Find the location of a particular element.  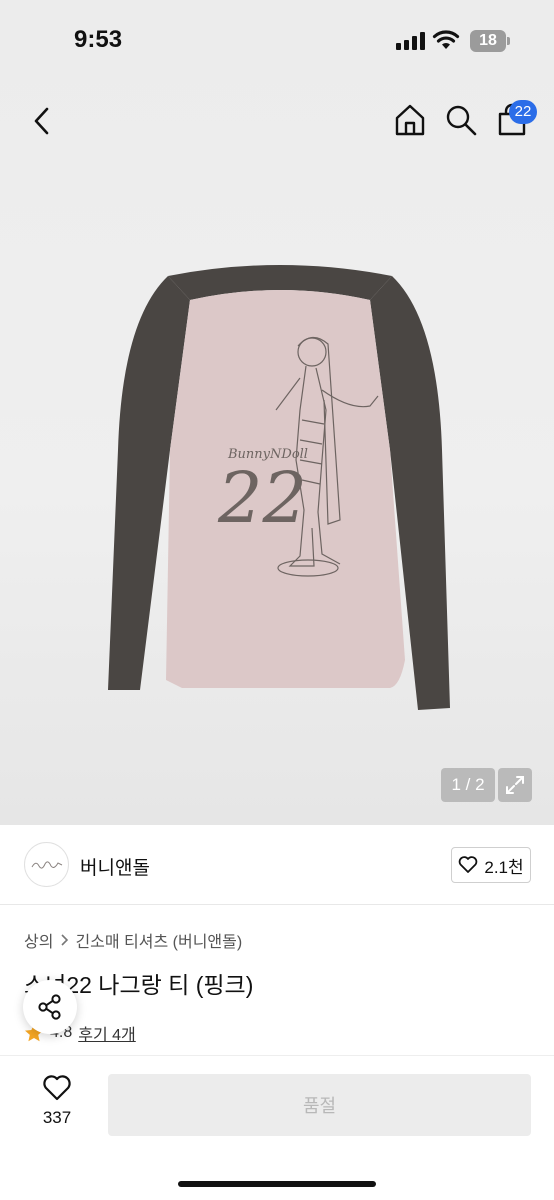

share-button is located at coordinates (50, 1007).